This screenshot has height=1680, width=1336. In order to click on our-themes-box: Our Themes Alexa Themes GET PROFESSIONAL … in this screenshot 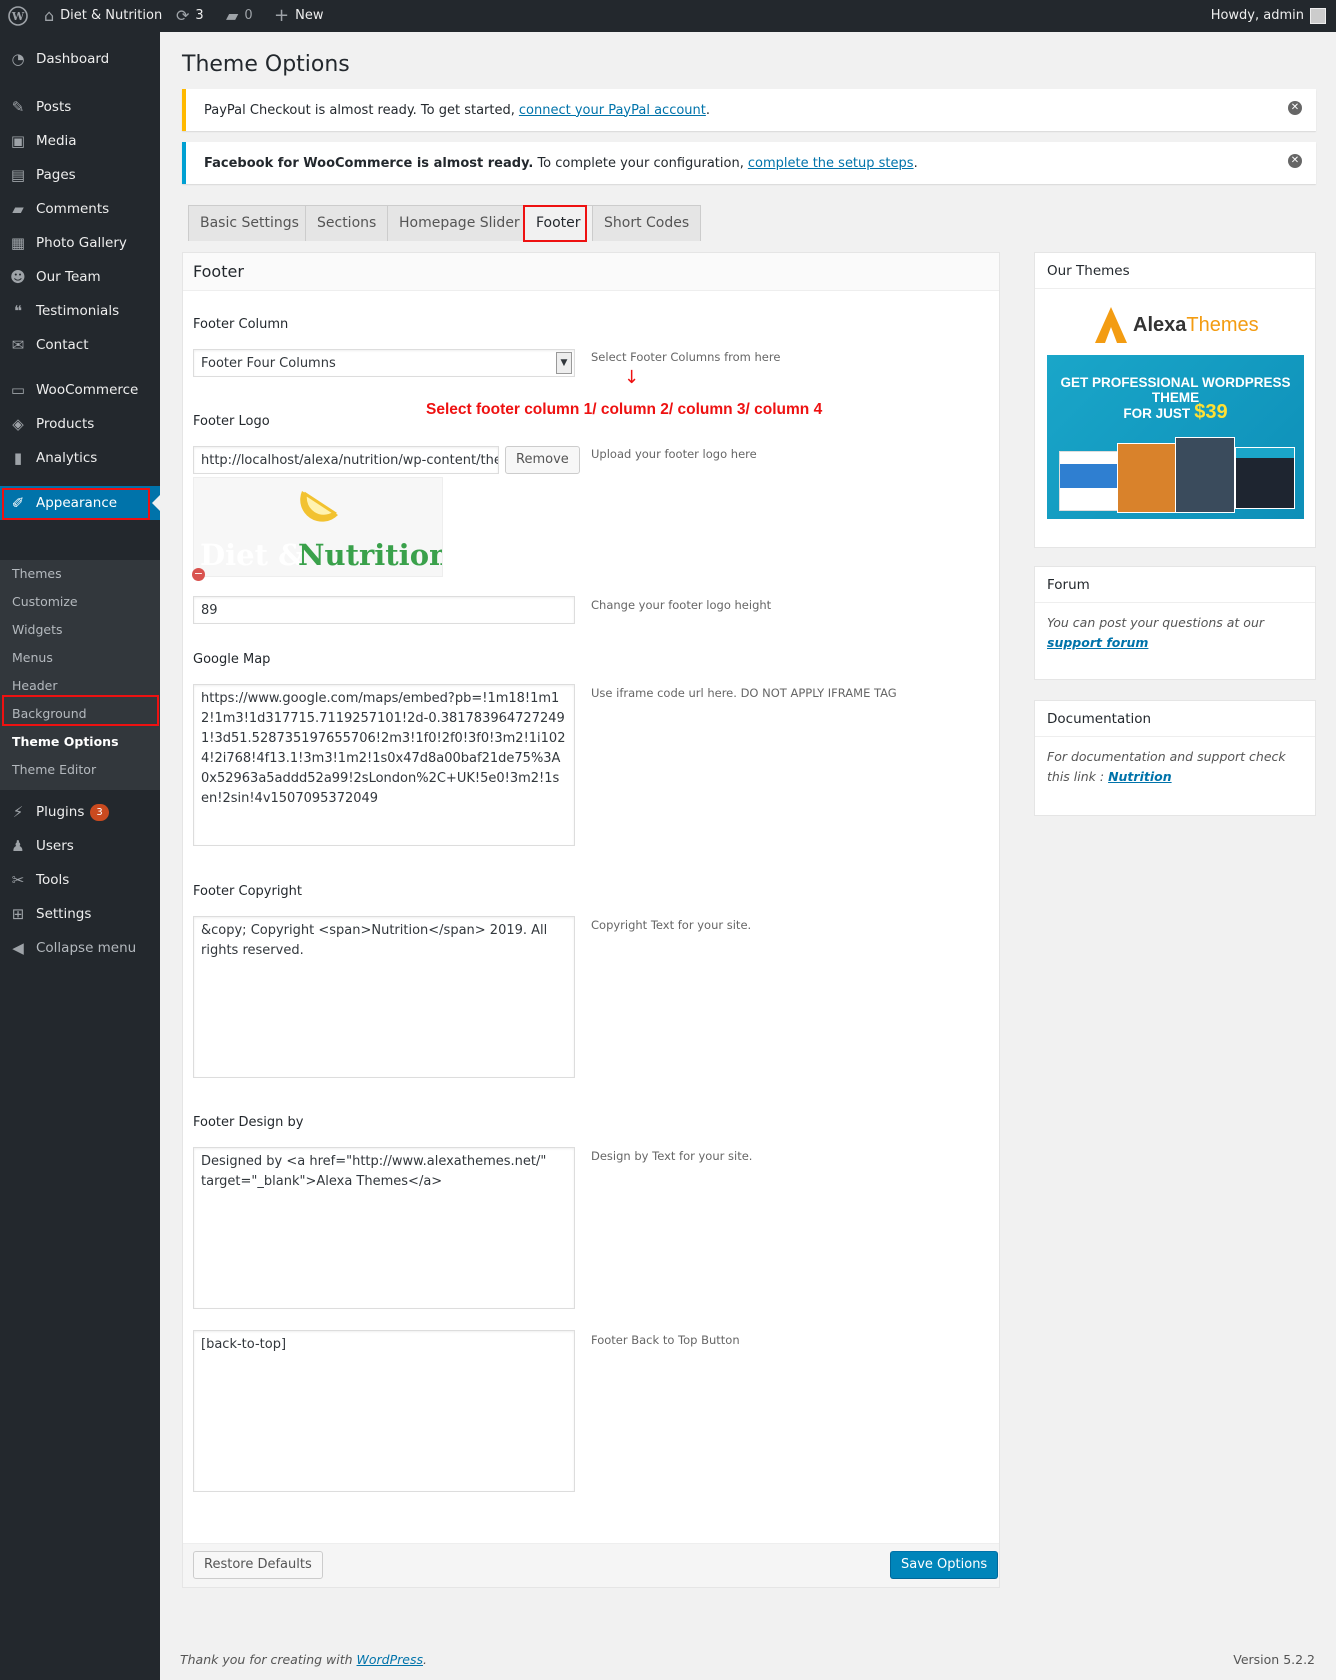, I will do `click(1175, 400)`.